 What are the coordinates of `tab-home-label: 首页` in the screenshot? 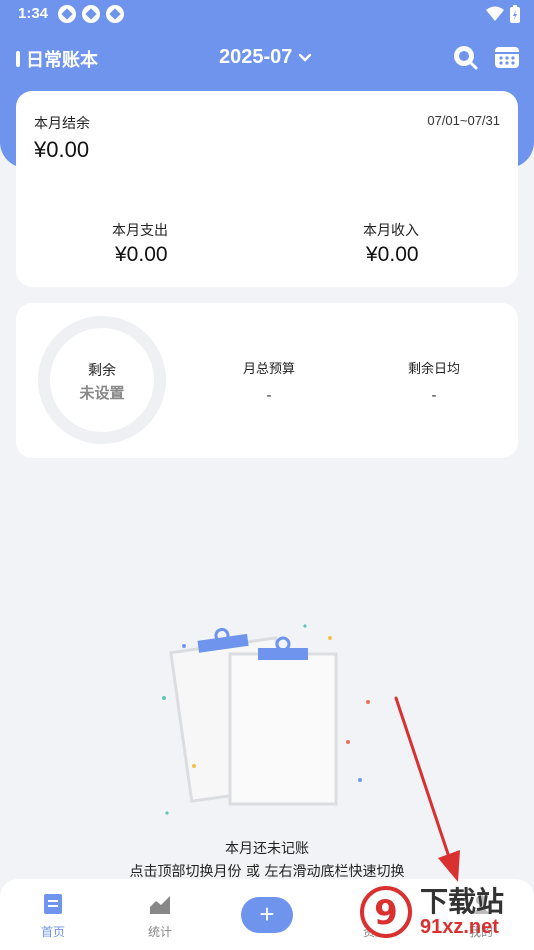 It's located at (52, 932).